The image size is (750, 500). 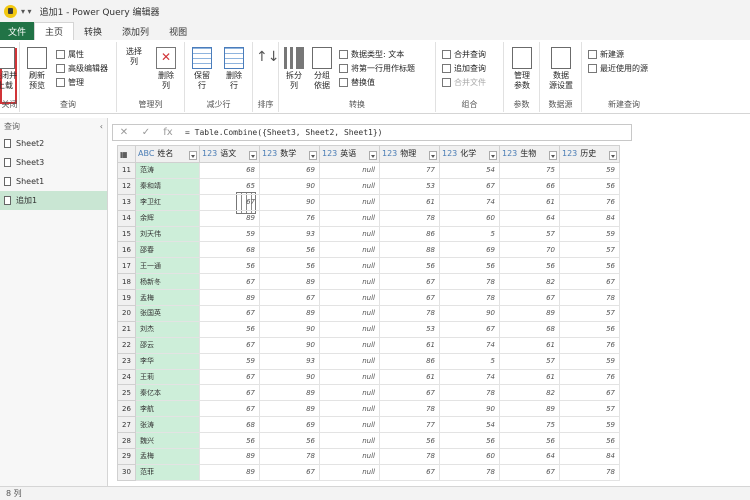 I want to click on cell-name: 刘杰, so click(x=167, y=329).